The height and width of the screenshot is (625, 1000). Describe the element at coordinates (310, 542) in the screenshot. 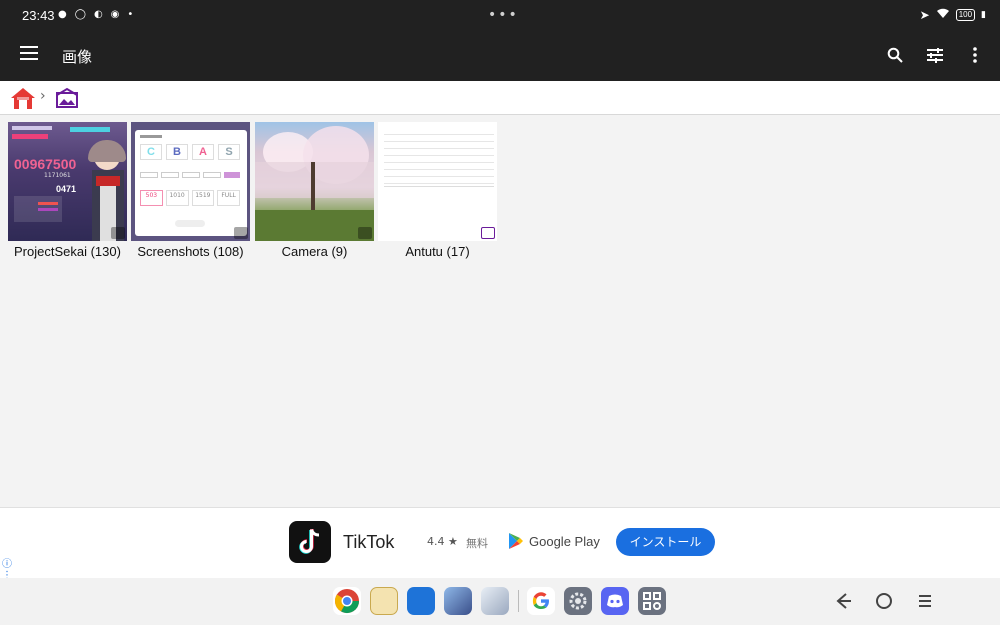

I see `tiktok-logo-icon` at that location.